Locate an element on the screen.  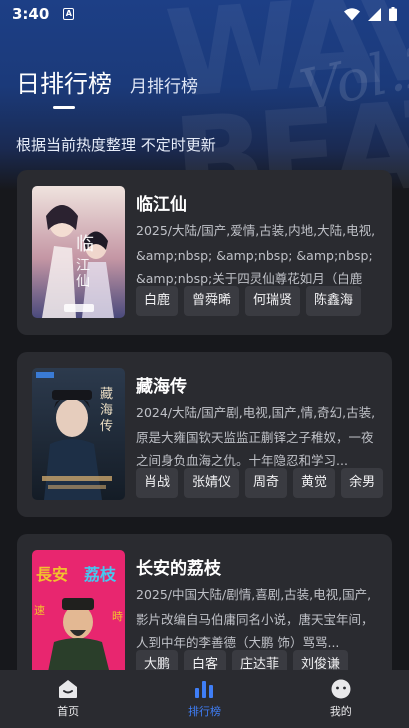
drama-title: 长安的荔枝 is located at coordinates (178, 569).